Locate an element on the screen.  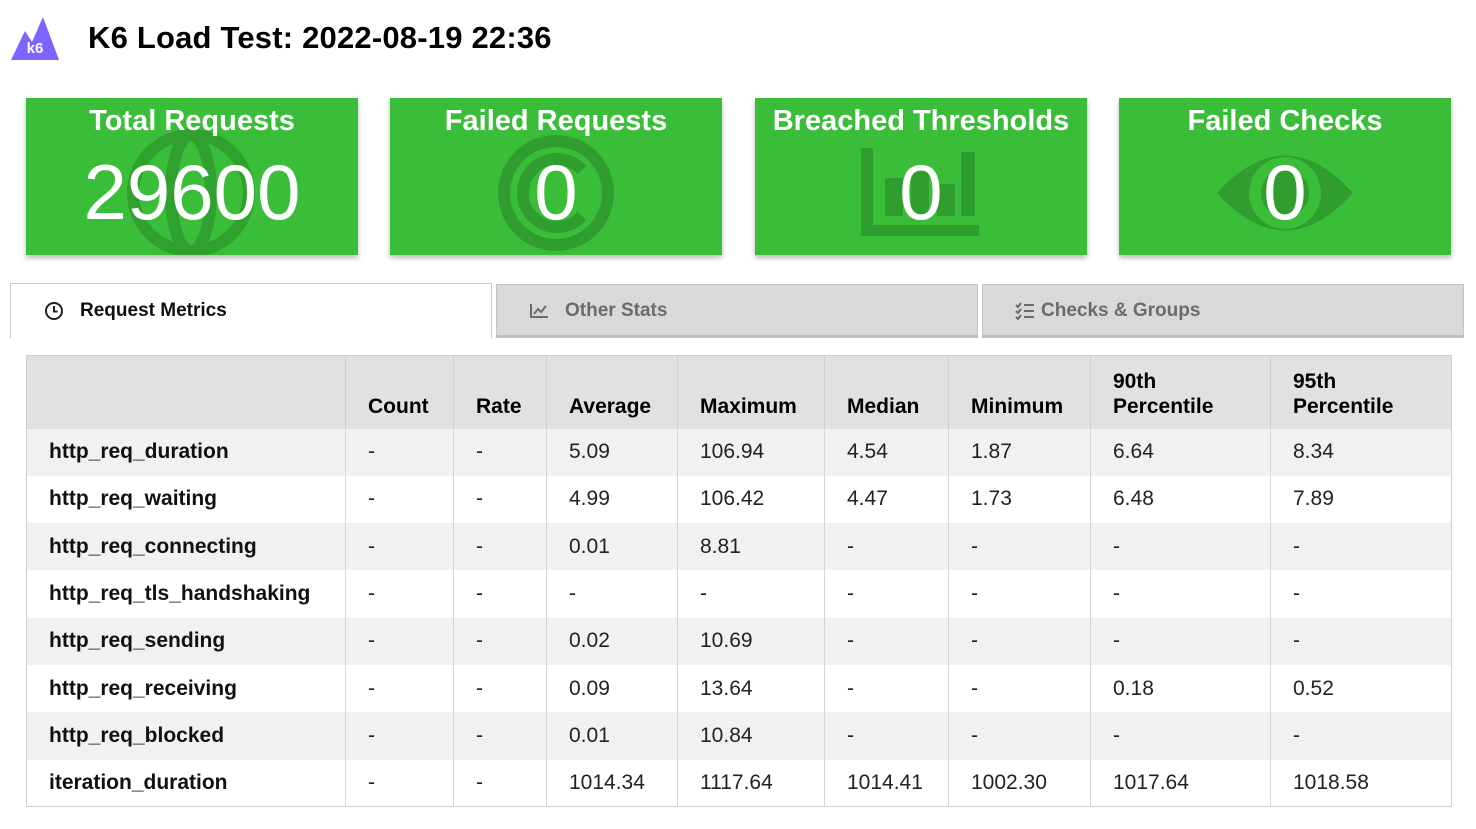
tab-label: Other Stats is located at coordinates (616, 310).